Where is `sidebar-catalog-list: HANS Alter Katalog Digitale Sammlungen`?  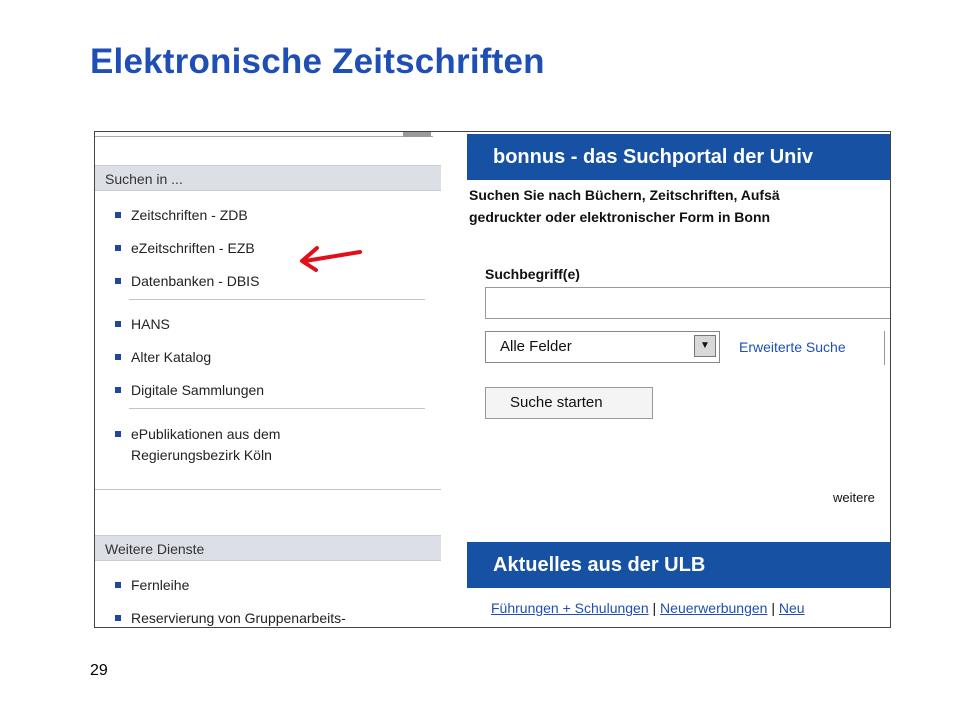 sidebar-catalog-list: HANS Alter Katalog Digitale Sammlungen is located at coordinates (179, 357).